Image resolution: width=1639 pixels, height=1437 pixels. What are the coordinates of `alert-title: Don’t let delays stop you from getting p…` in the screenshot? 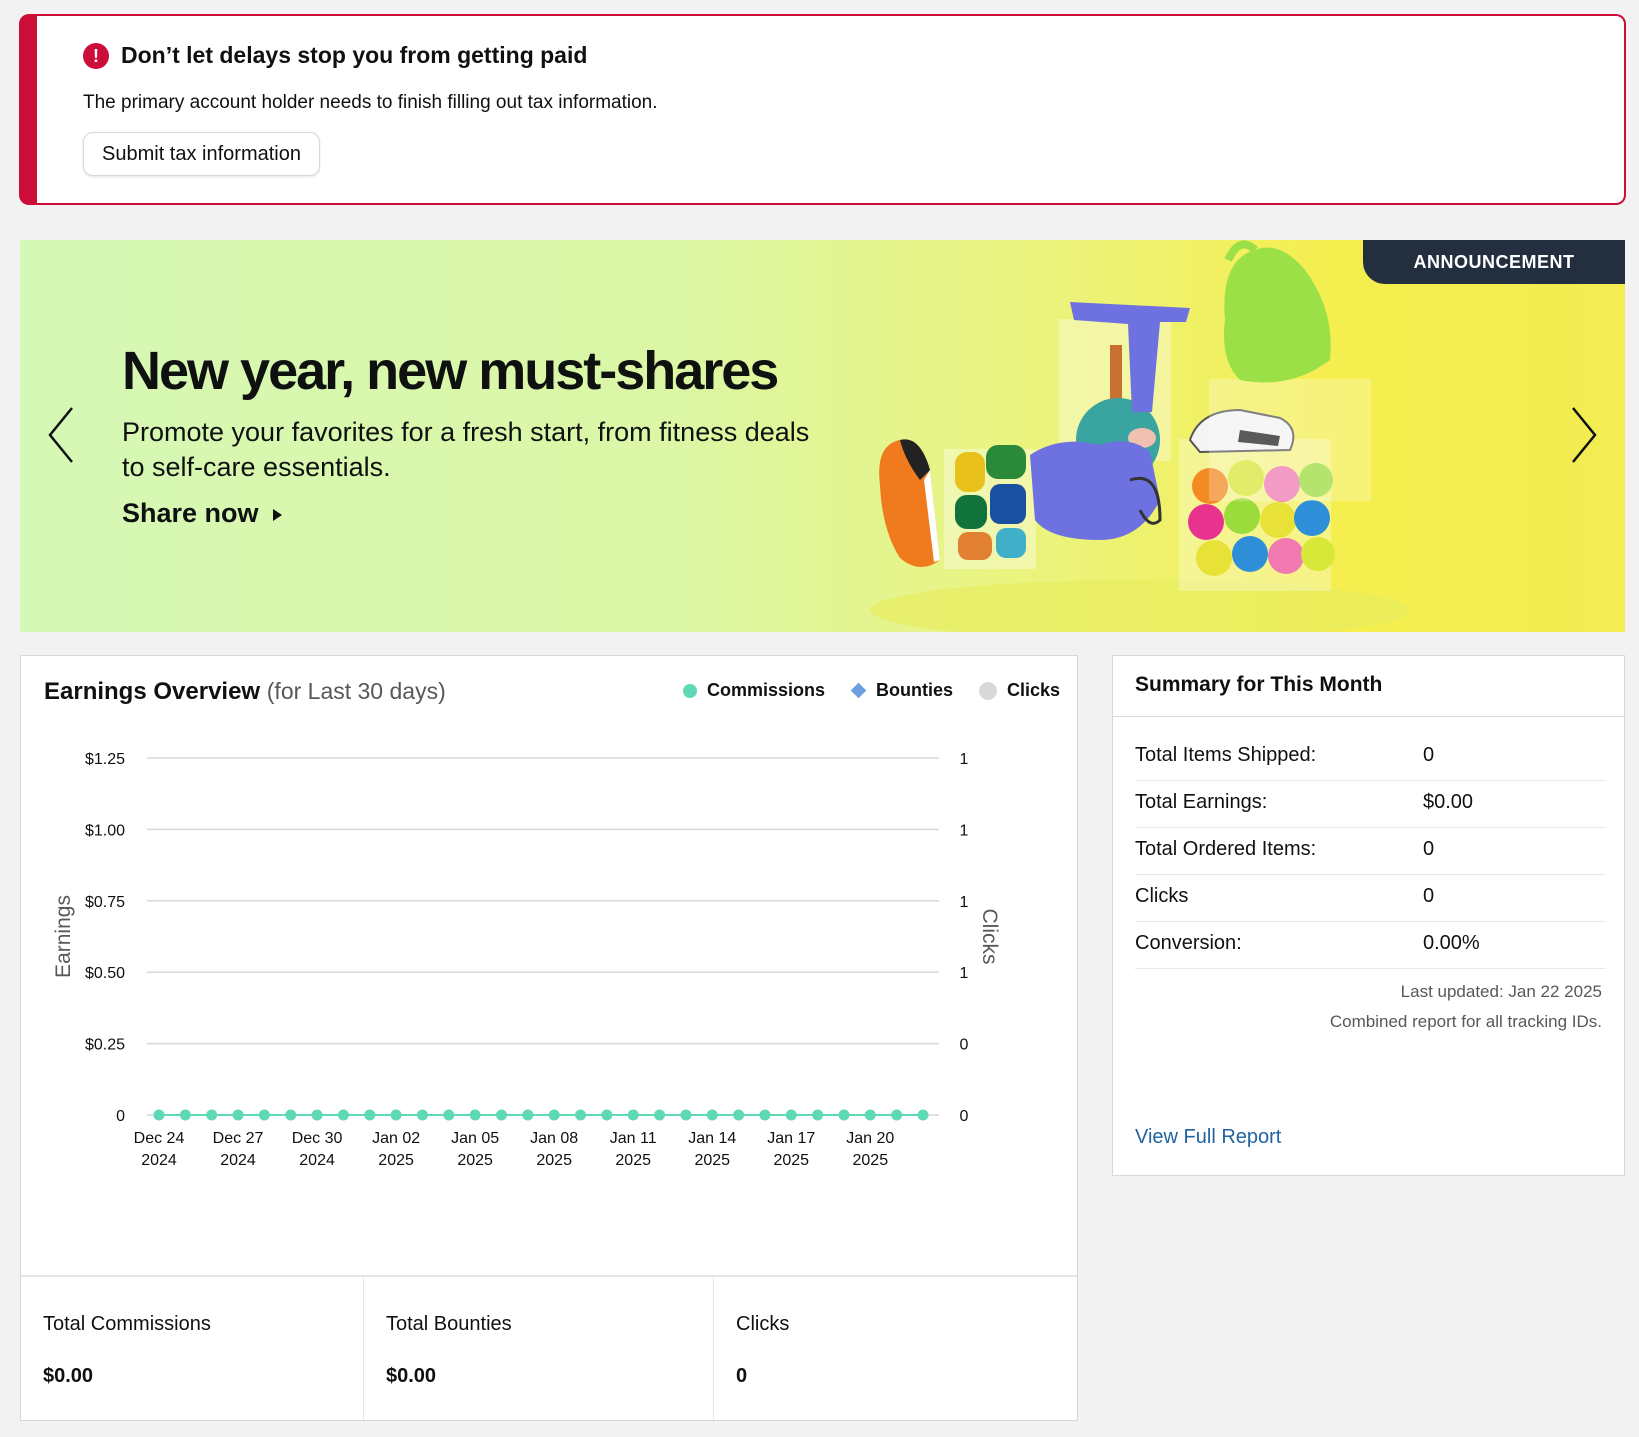 It's located at (354, 55).